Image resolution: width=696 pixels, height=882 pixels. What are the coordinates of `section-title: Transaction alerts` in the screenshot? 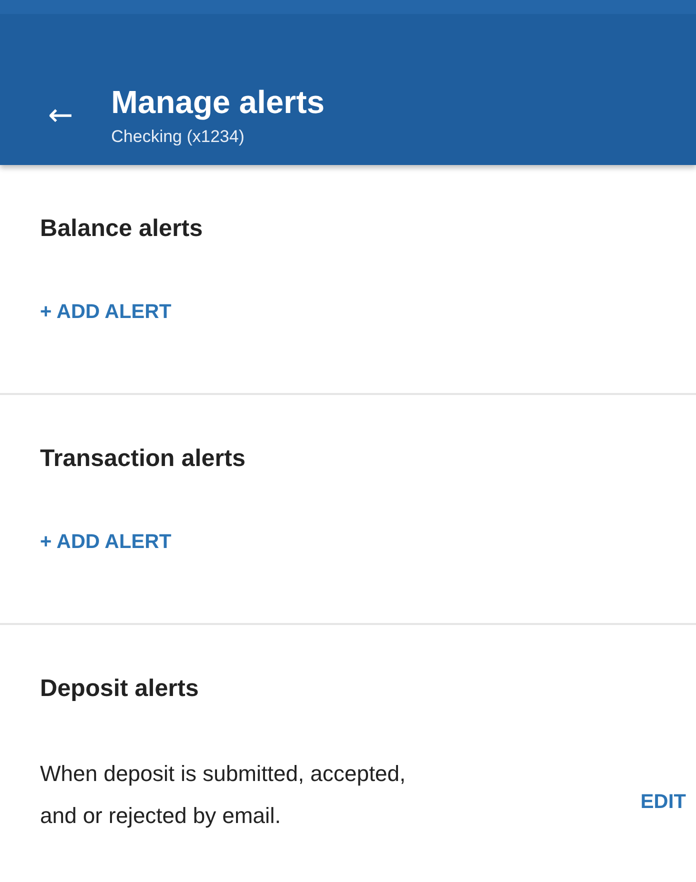 It's located at (143, 459).